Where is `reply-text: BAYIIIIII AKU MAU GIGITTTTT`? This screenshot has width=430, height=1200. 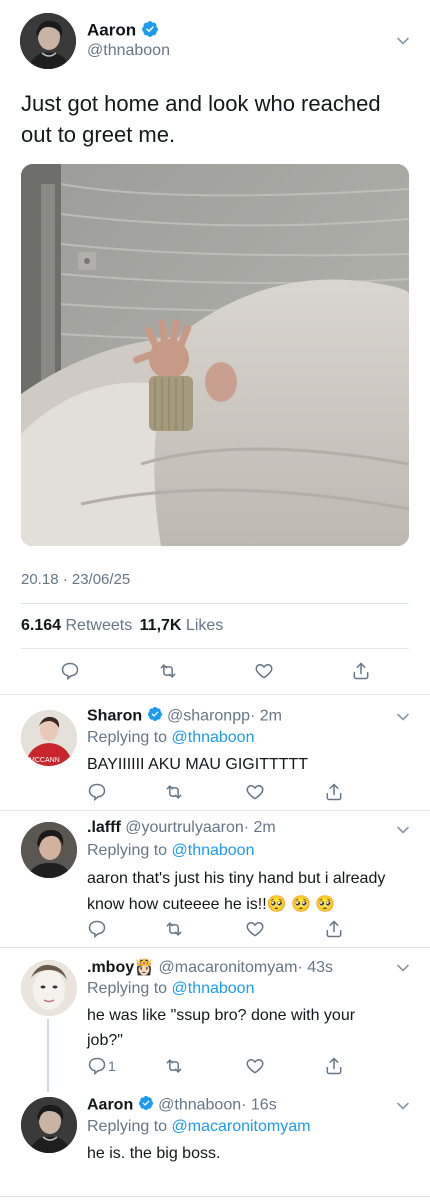
reply-text: BAYIIIIII AKU MAU GIGITTTTT is located at coordinates (198, 764).